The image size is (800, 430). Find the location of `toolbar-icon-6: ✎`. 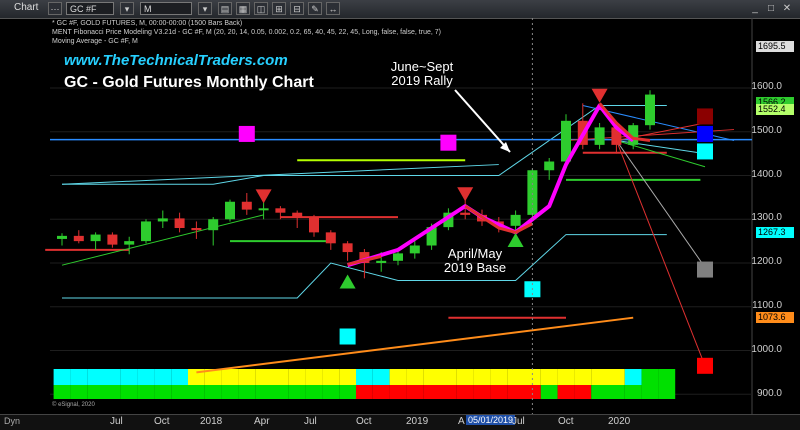

toolbar-icon-6: ✎ is located at coordinates (315, 8).